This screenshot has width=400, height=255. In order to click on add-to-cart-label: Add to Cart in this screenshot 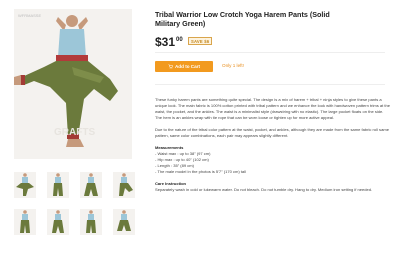, I will do `click(187, 66)`.